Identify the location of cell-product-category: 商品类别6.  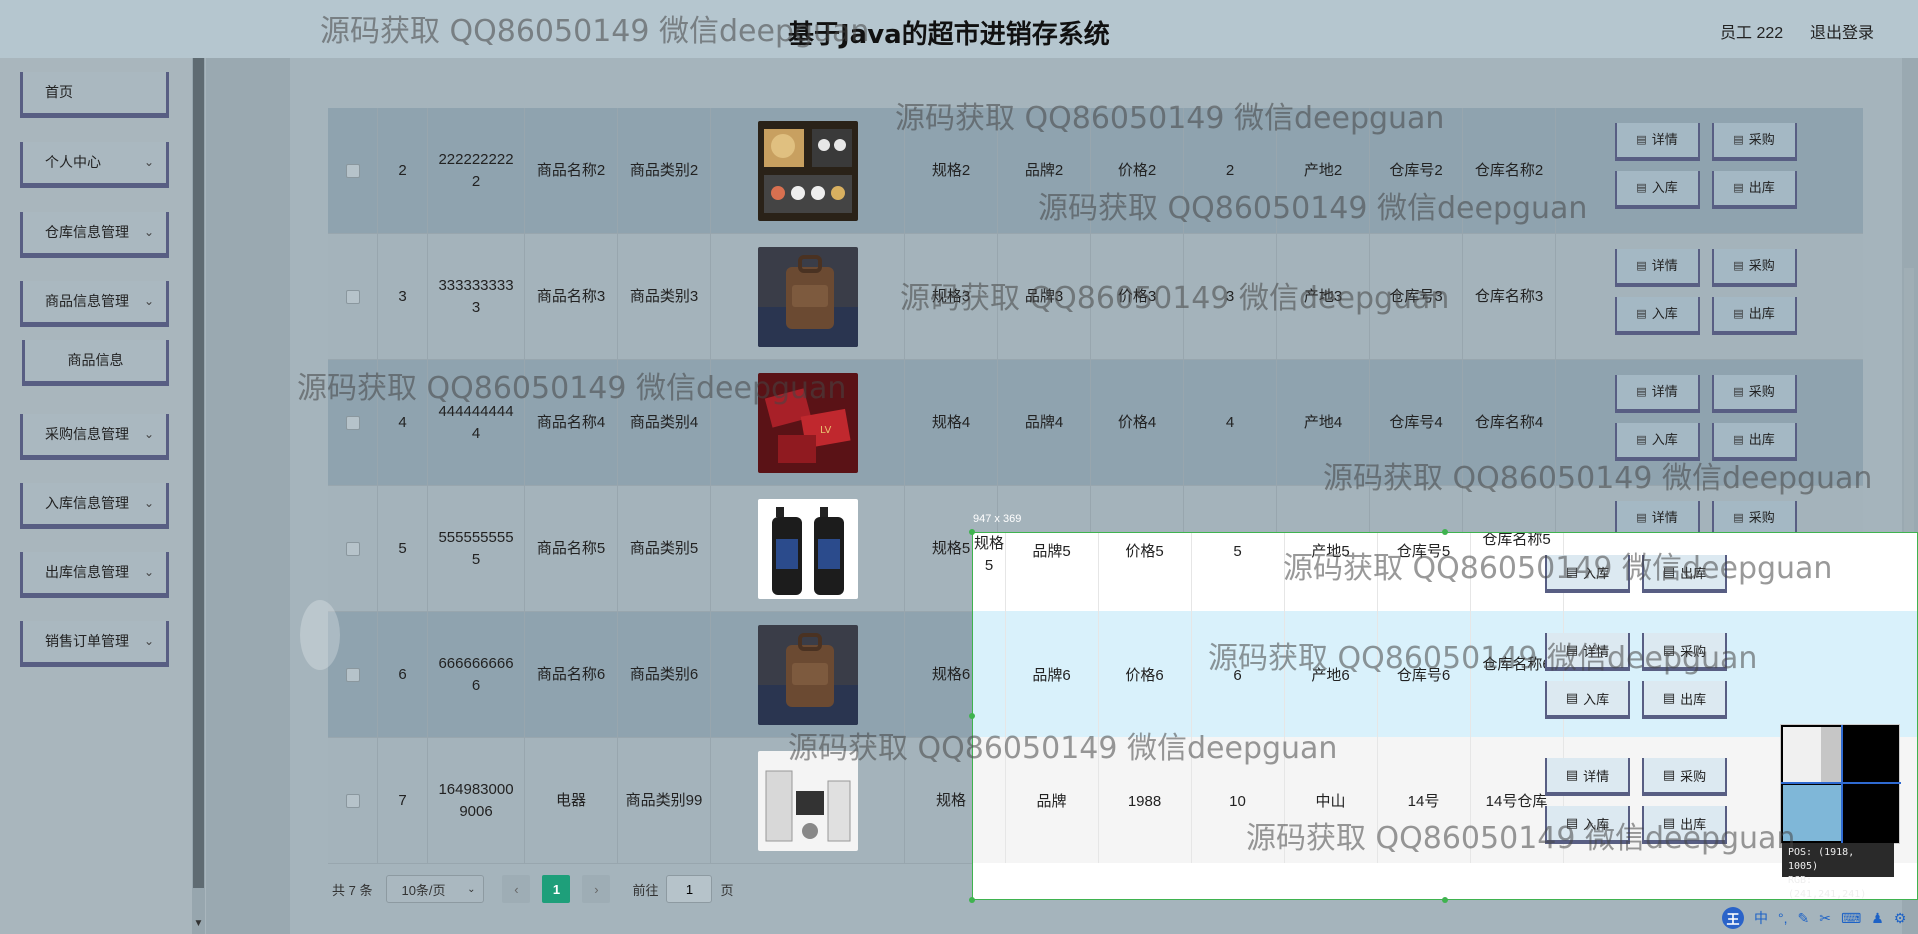
(664, 675).